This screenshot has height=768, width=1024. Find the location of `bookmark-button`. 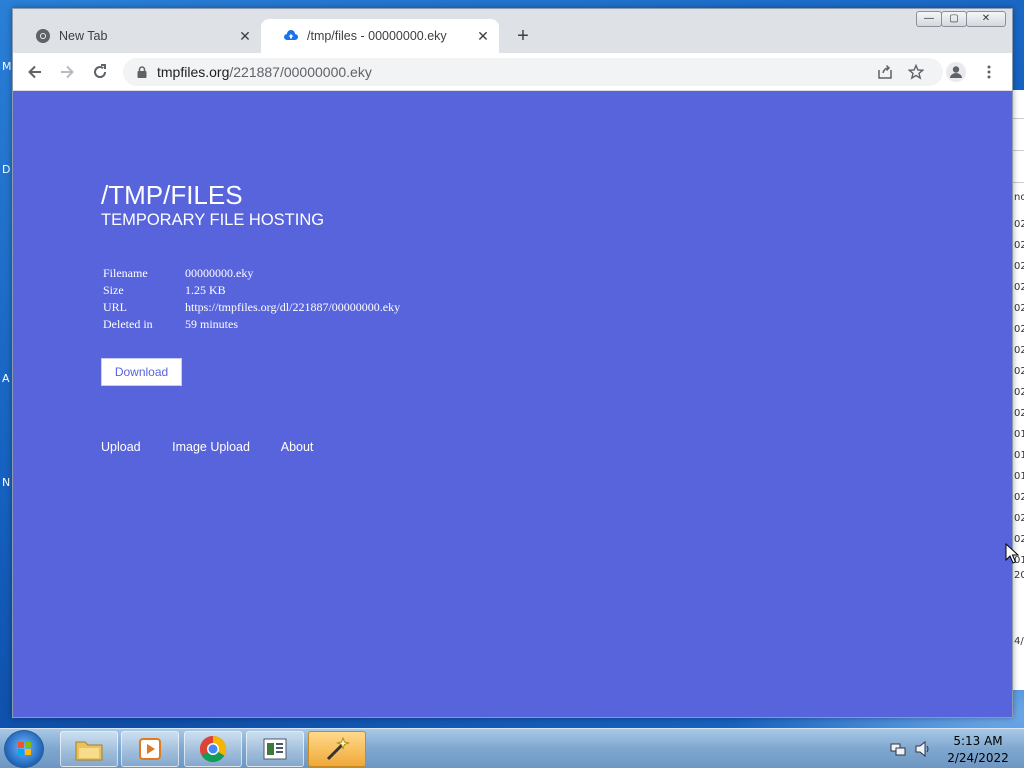

bookmark-button is located at coordinates (916, 72).